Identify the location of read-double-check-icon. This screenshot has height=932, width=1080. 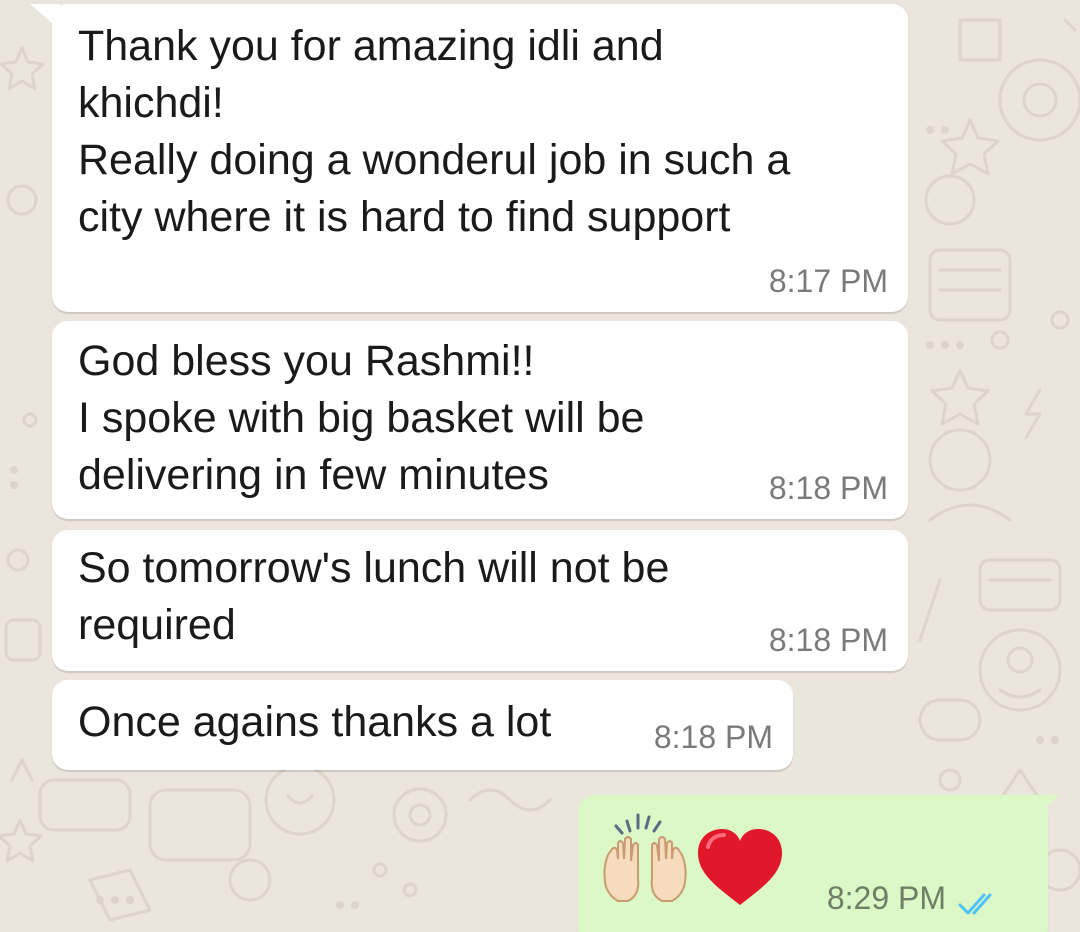
(975, 904).